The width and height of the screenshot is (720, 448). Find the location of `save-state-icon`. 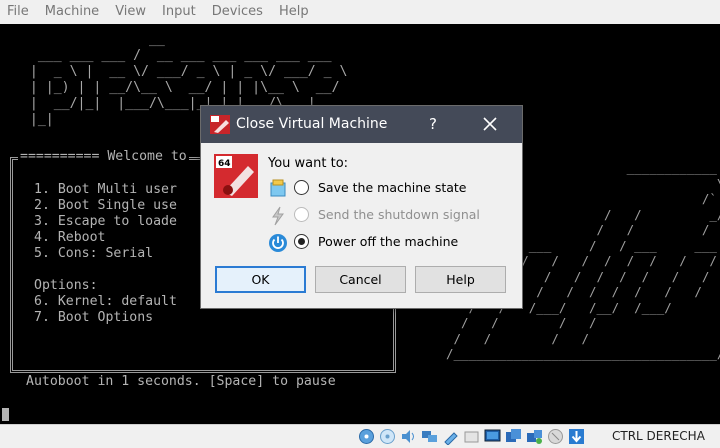

save-state-icon is located at coordinates (278, 188).